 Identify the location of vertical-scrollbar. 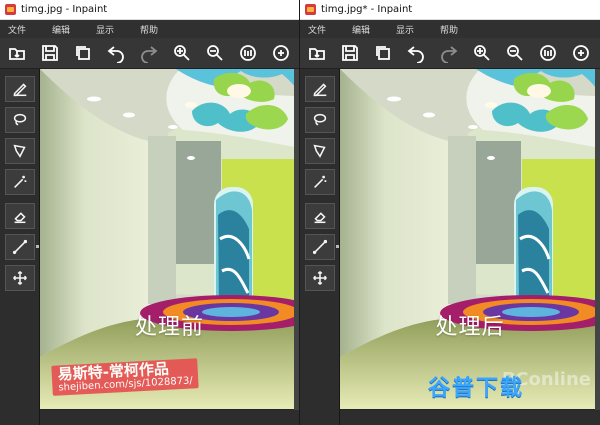
(597, 239).